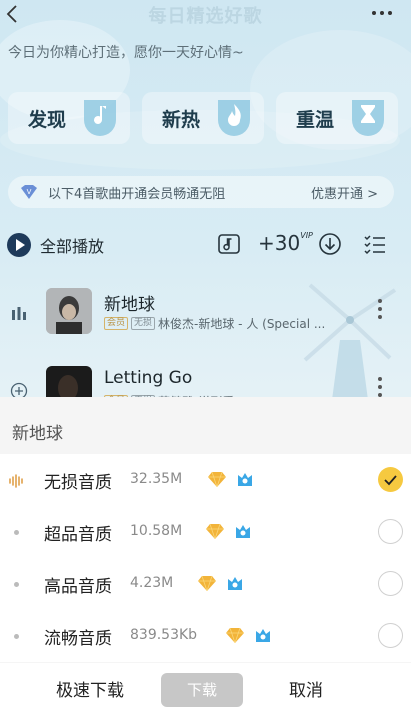 This screenshot has width=411, height=707. What do you see at coordinates (78, 535) in the screenshot?
I see `quality-label: 超品音质` at bounding box center [78, 535].